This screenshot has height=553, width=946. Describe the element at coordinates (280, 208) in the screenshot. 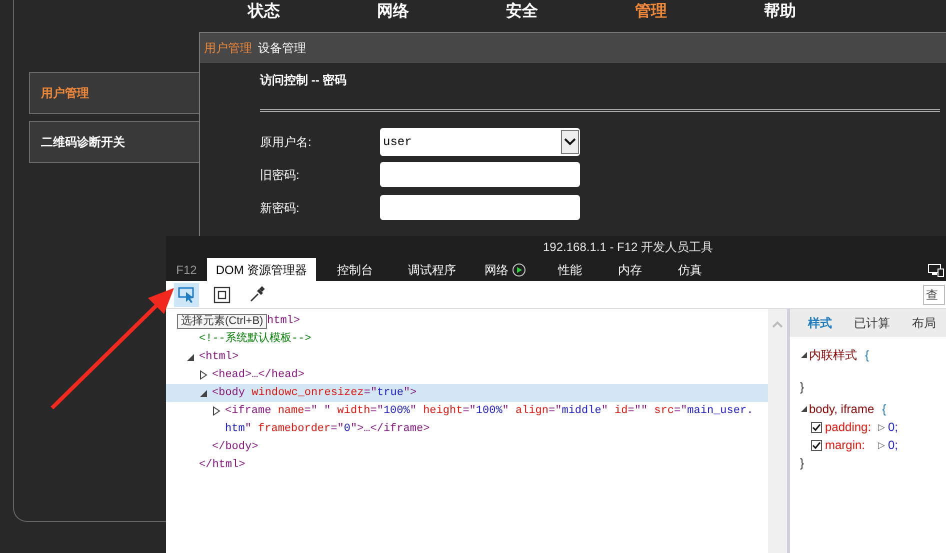

I see `field-label: 新密码:` at that location.